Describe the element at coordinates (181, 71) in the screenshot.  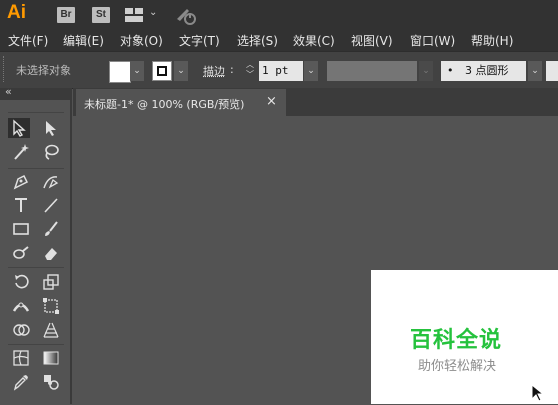
I see `stroke-dropdown-icon: ⌄` at that location.